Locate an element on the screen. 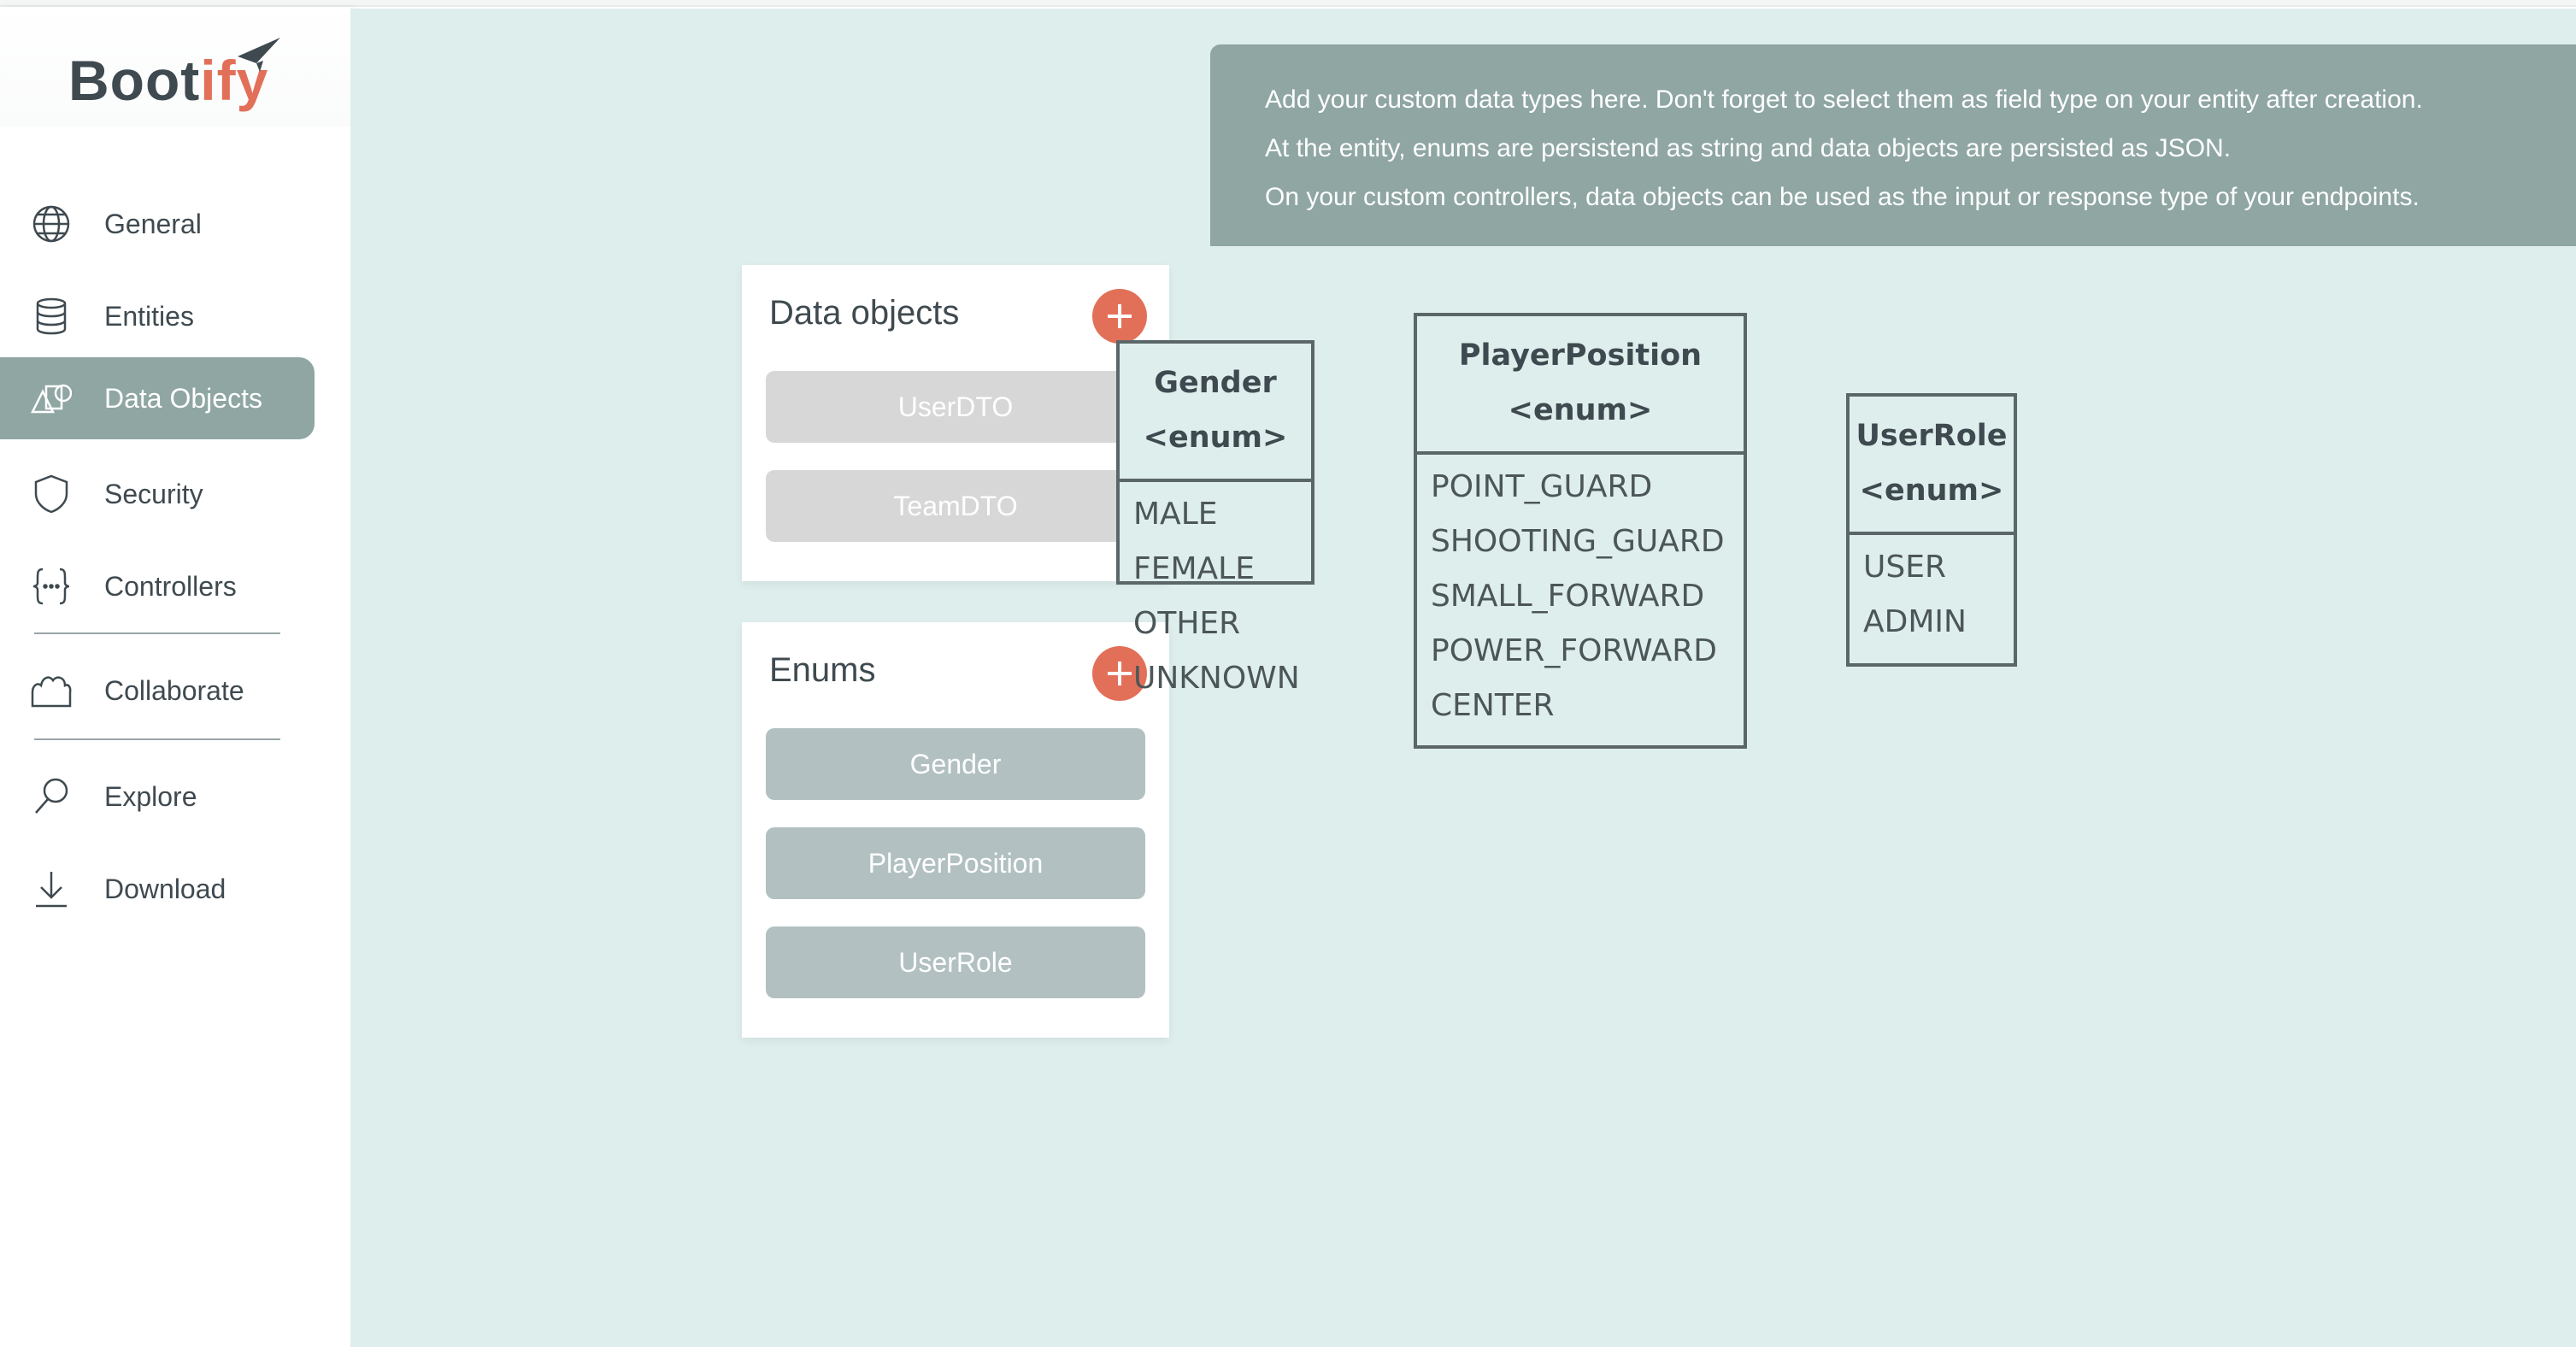 Image resolution: width=2576 pixels, height=1347 pixels. uml-value: MALE is located at coordinates (1175, 514).